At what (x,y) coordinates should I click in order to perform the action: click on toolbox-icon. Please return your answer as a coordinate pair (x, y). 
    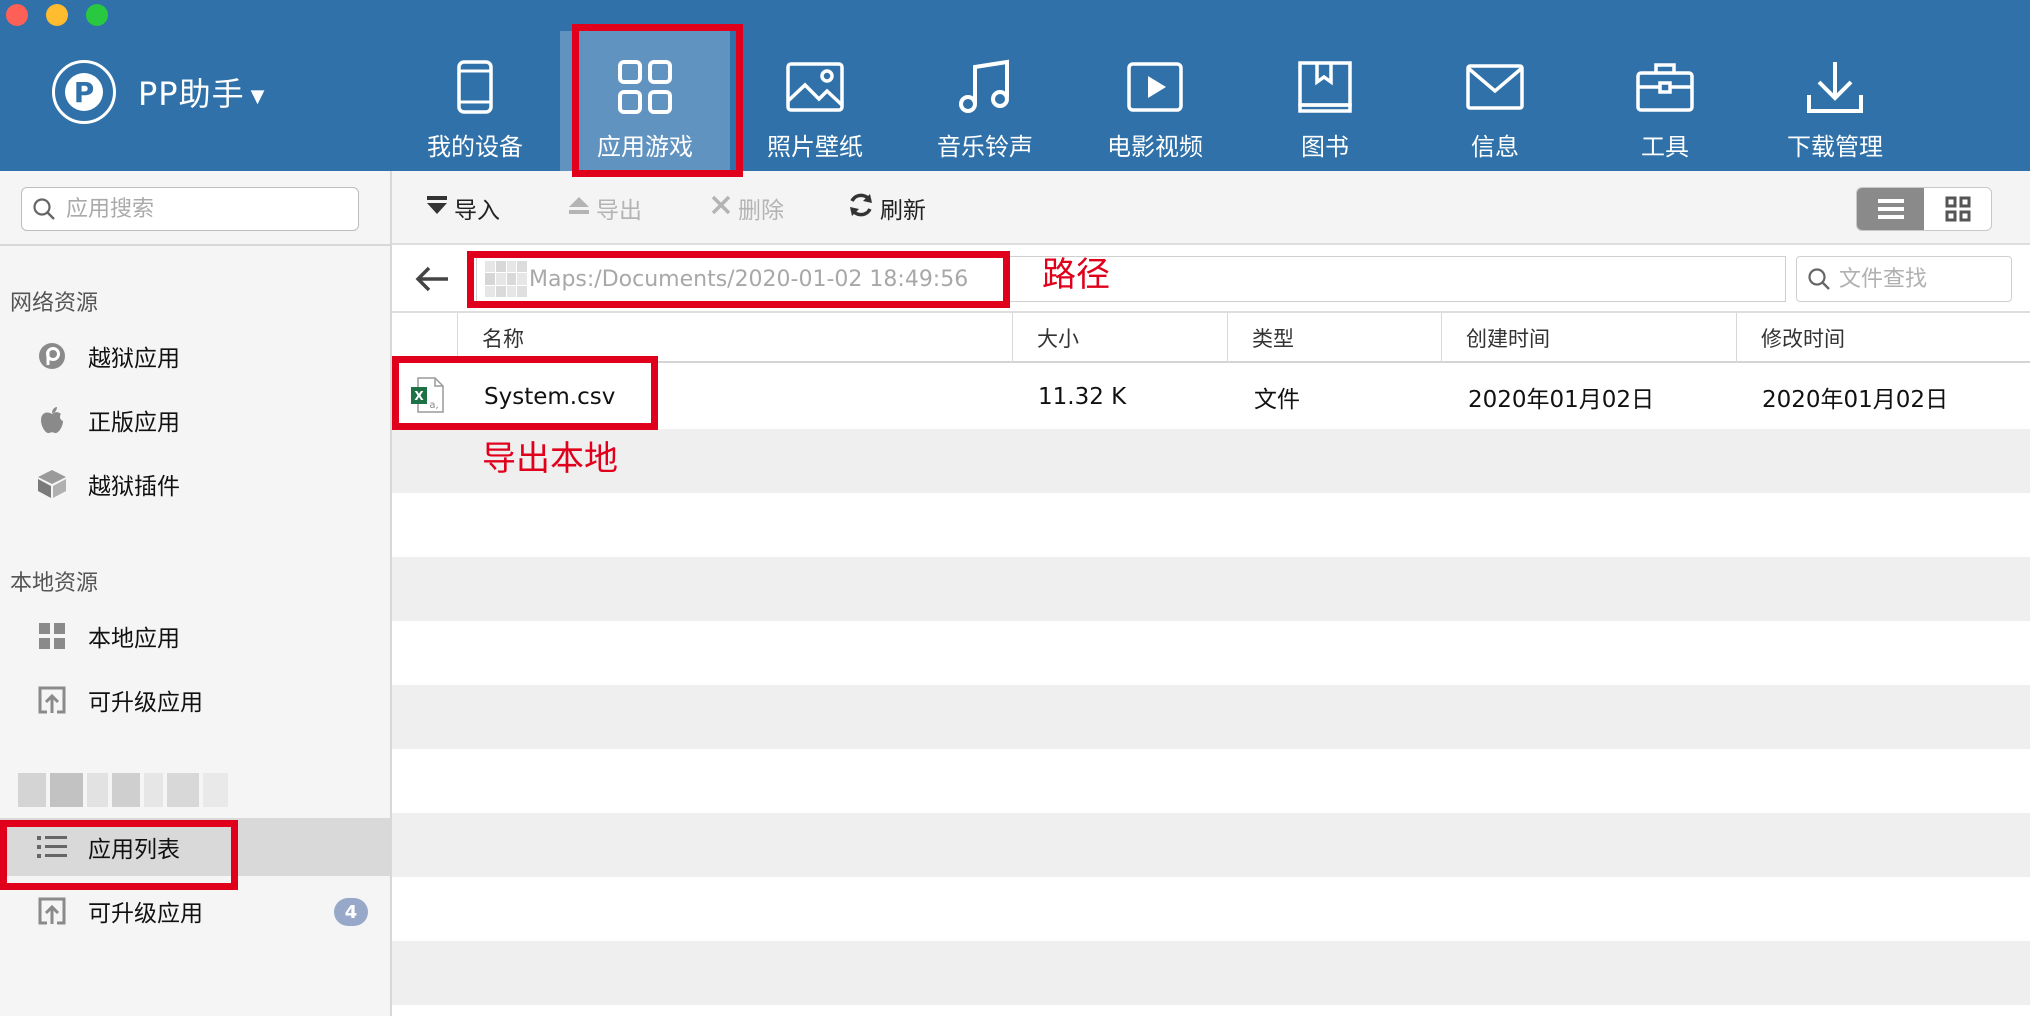
    Looking at the image, I should click on (1665, 87).